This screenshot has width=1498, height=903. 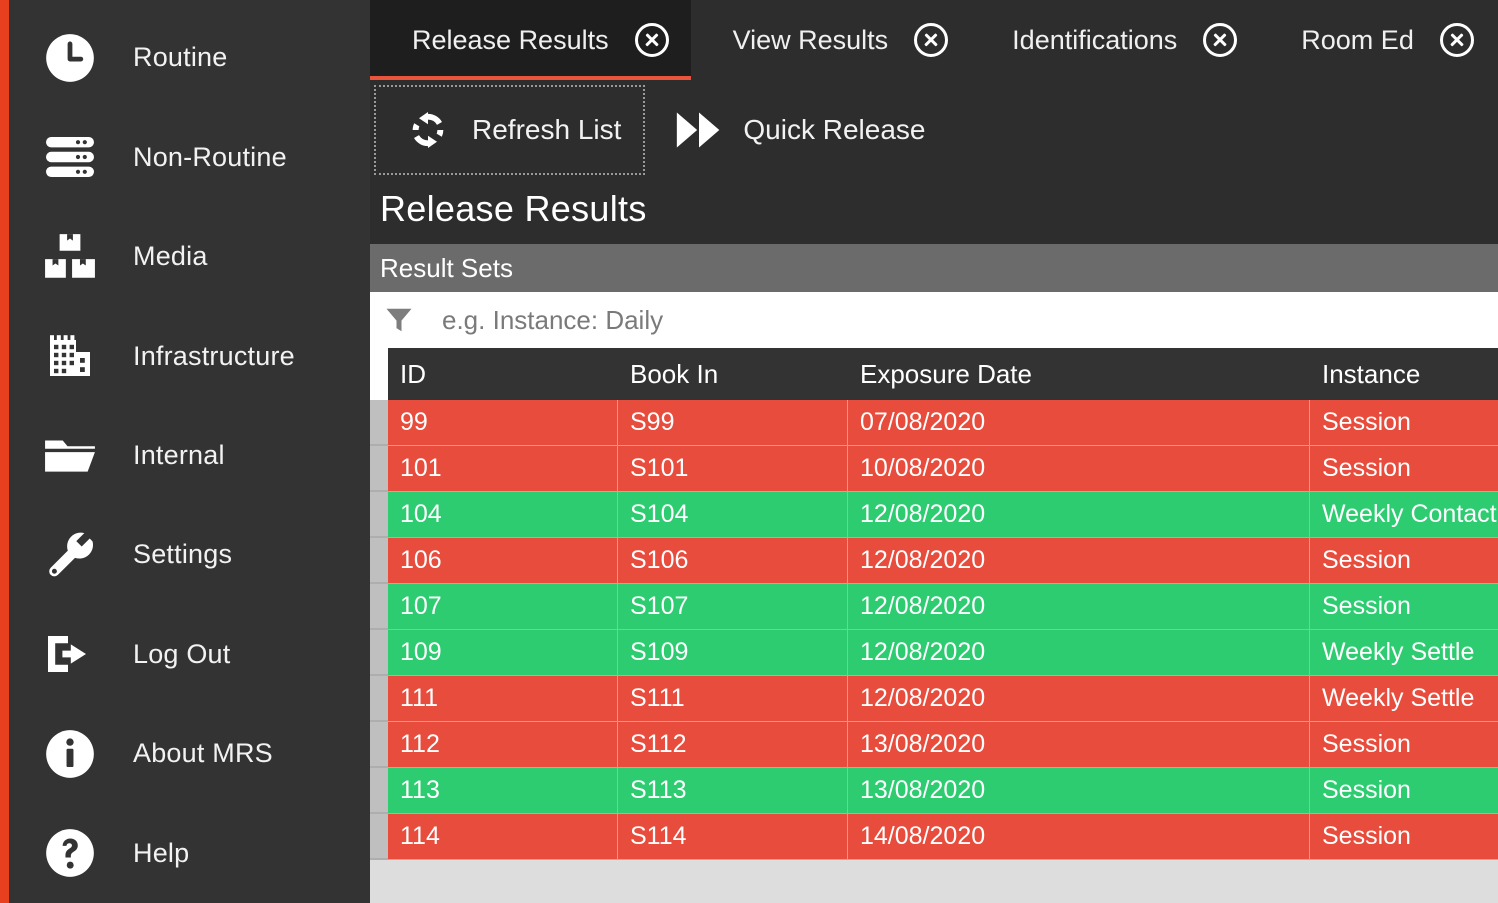 I want to click on sidebar-item-label: Media, so click(x=170, y=256).